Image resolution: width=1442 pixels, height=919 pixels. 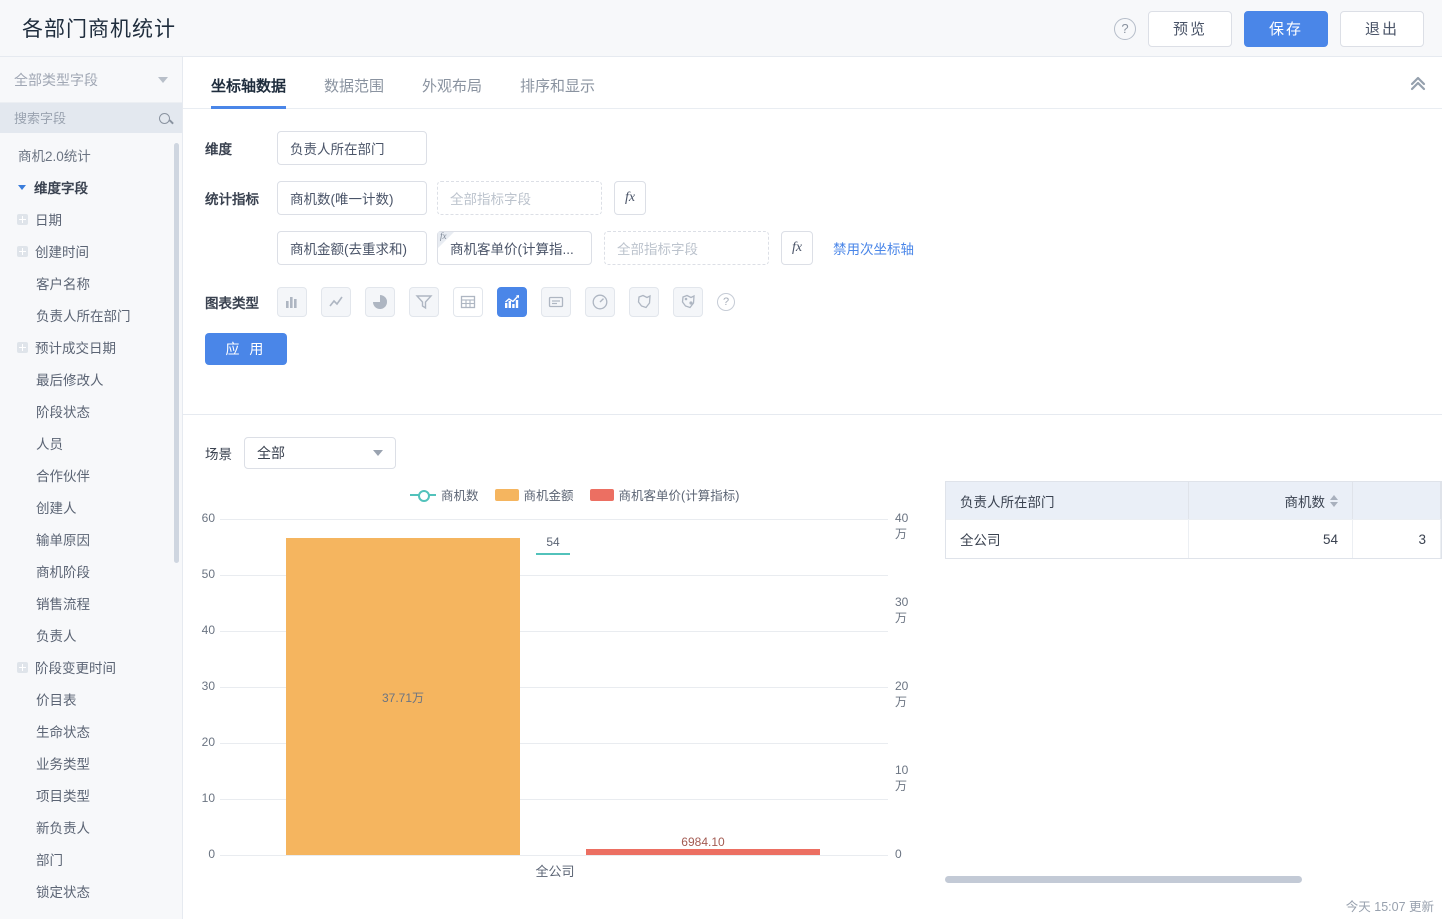 What do you see at coordinates (91, 859) in the screenshot?
I see `sidebar-item-22: 部门` at bounding box center [91, 859].